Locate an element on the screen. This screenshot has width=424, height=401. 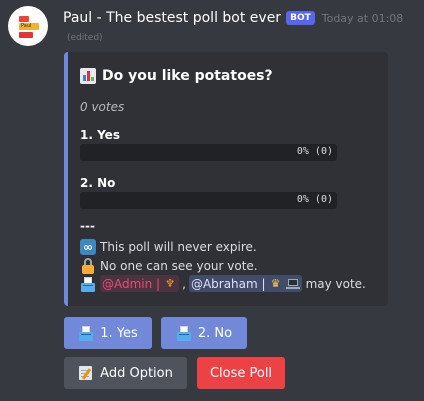
avatar-label: Paul is located at coordinates (26, 26).